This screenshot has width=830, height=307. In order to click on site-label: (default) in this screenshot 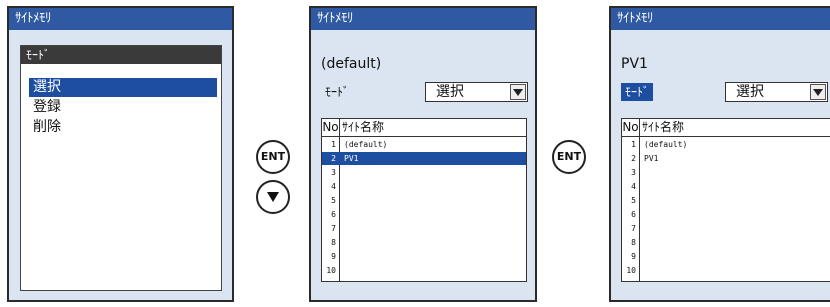, I will do `click(351, 64)`.